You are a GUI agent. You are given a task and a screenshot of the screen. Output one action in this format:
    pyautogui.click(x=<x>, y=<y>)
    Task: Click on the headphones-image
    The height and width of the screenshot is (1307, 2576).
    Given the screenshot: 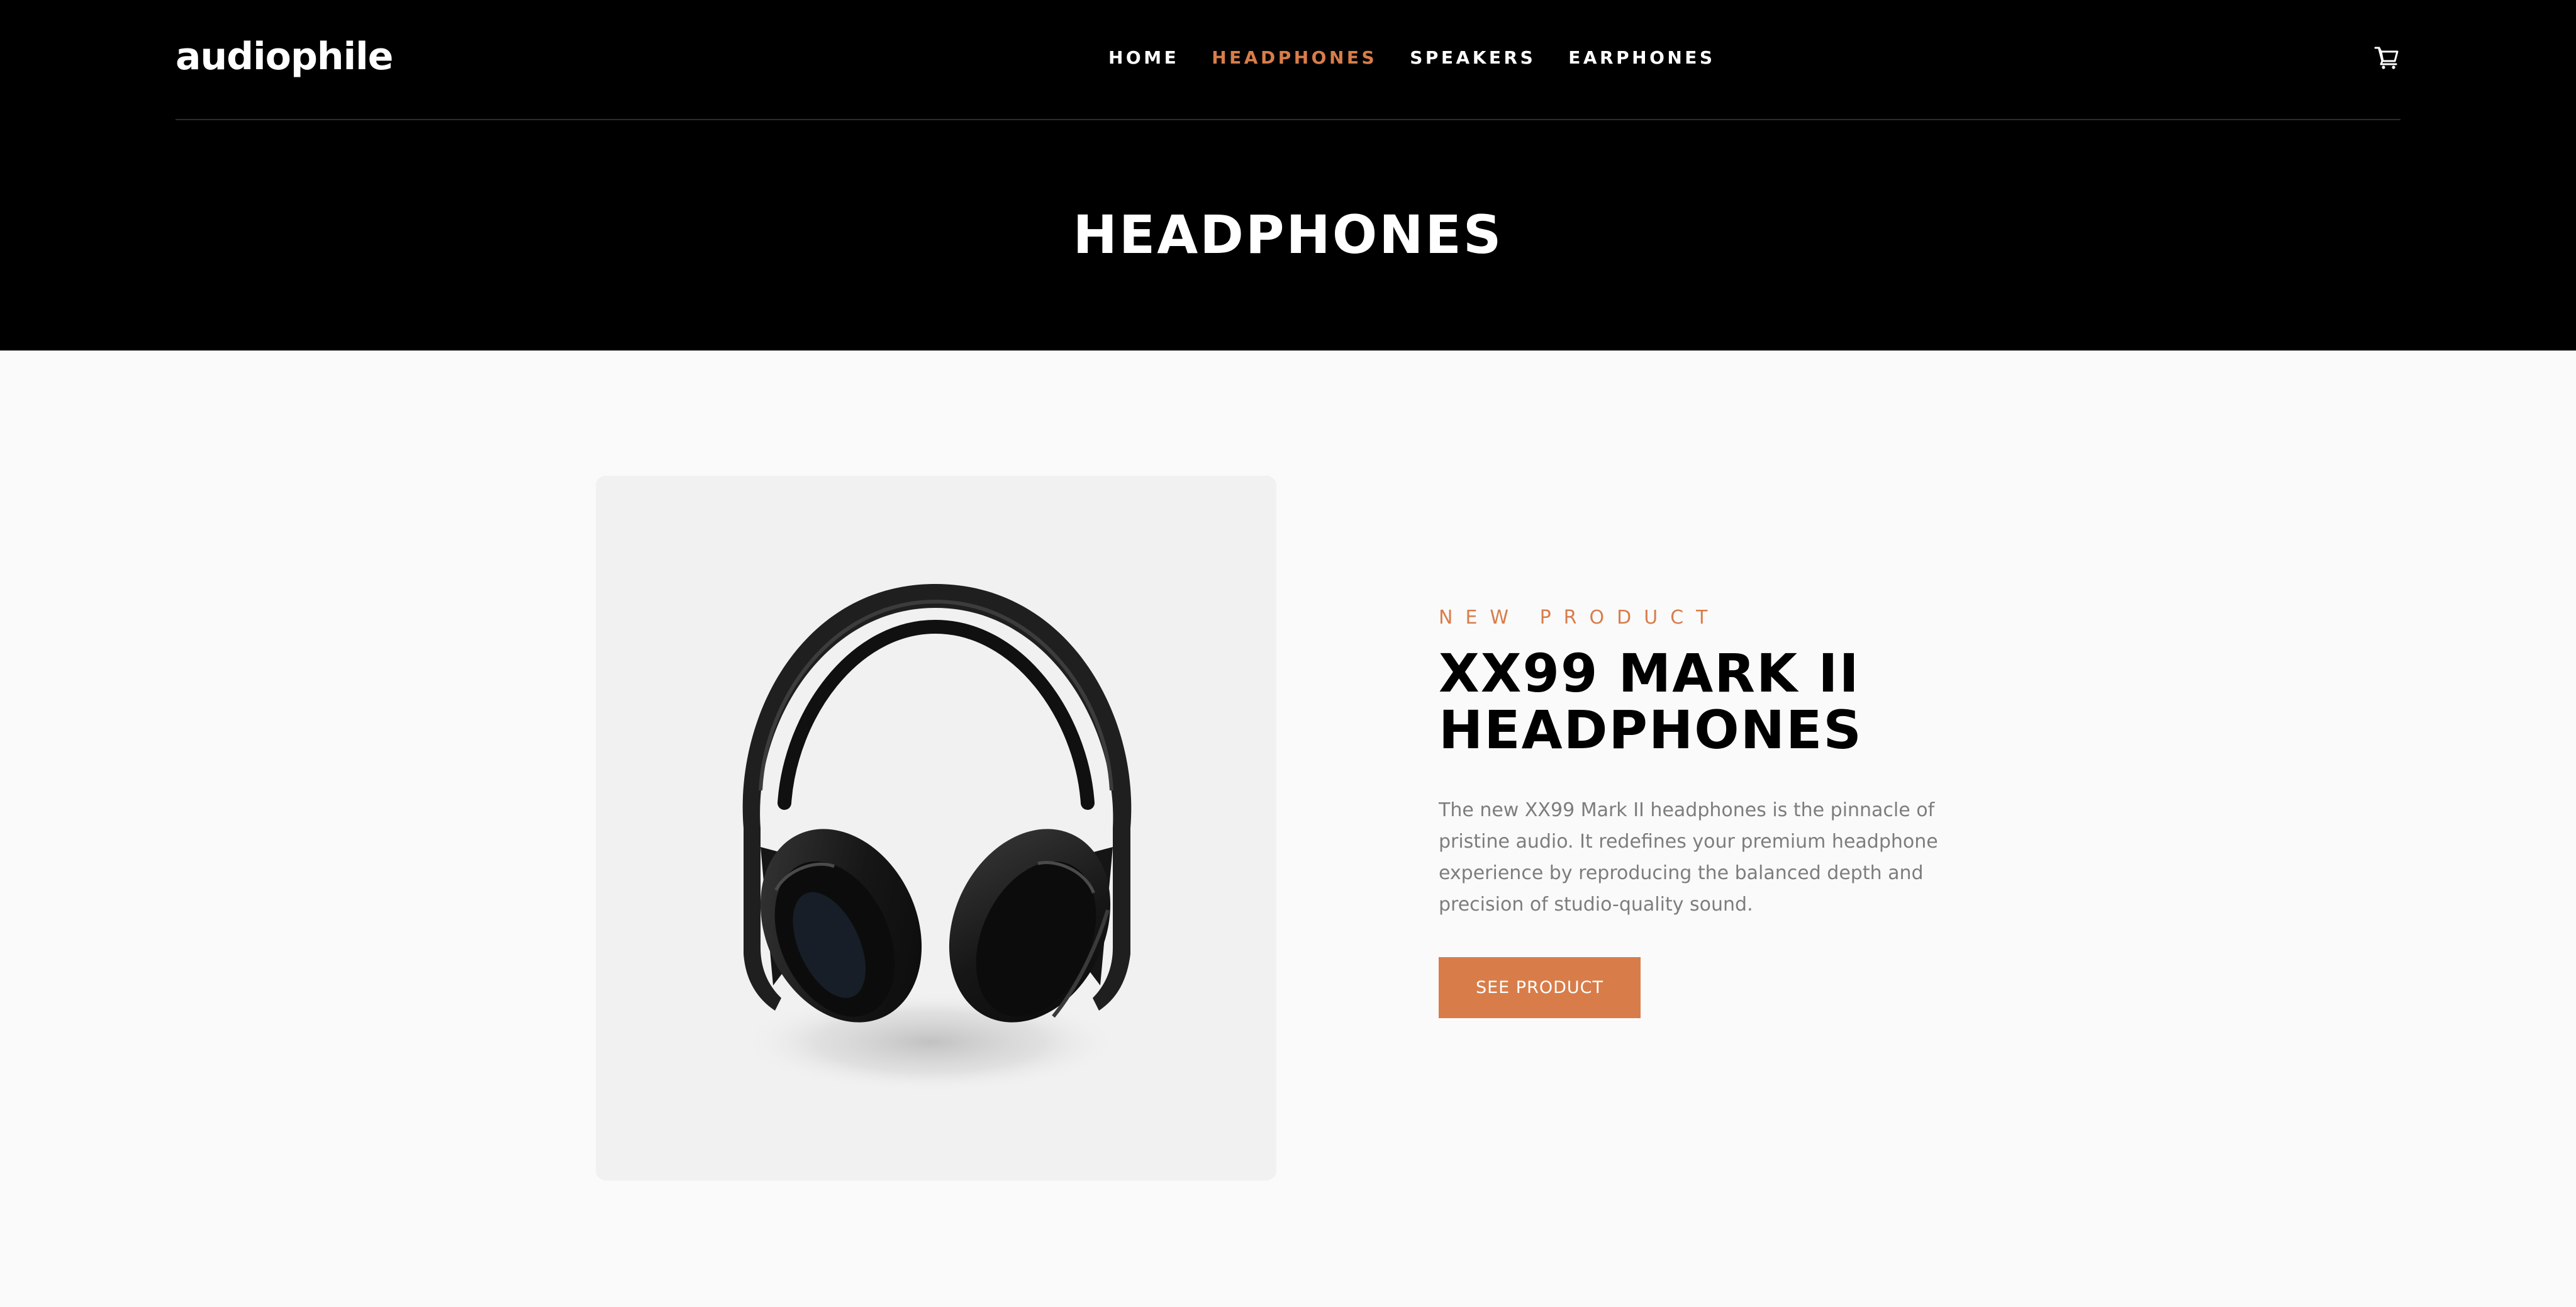 What is the action you would take?
    pyautogui.click(x=937, y=838)
    